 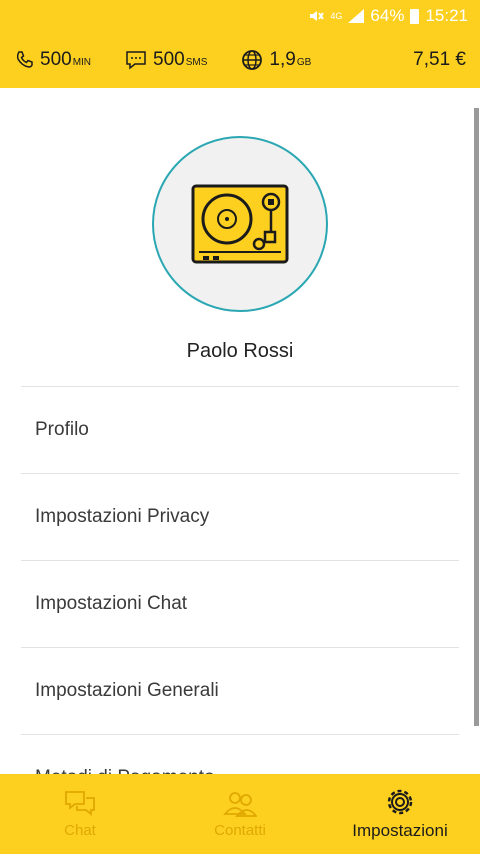 I want to click on minutes-unit: MIN, so click(x=82, y=62).